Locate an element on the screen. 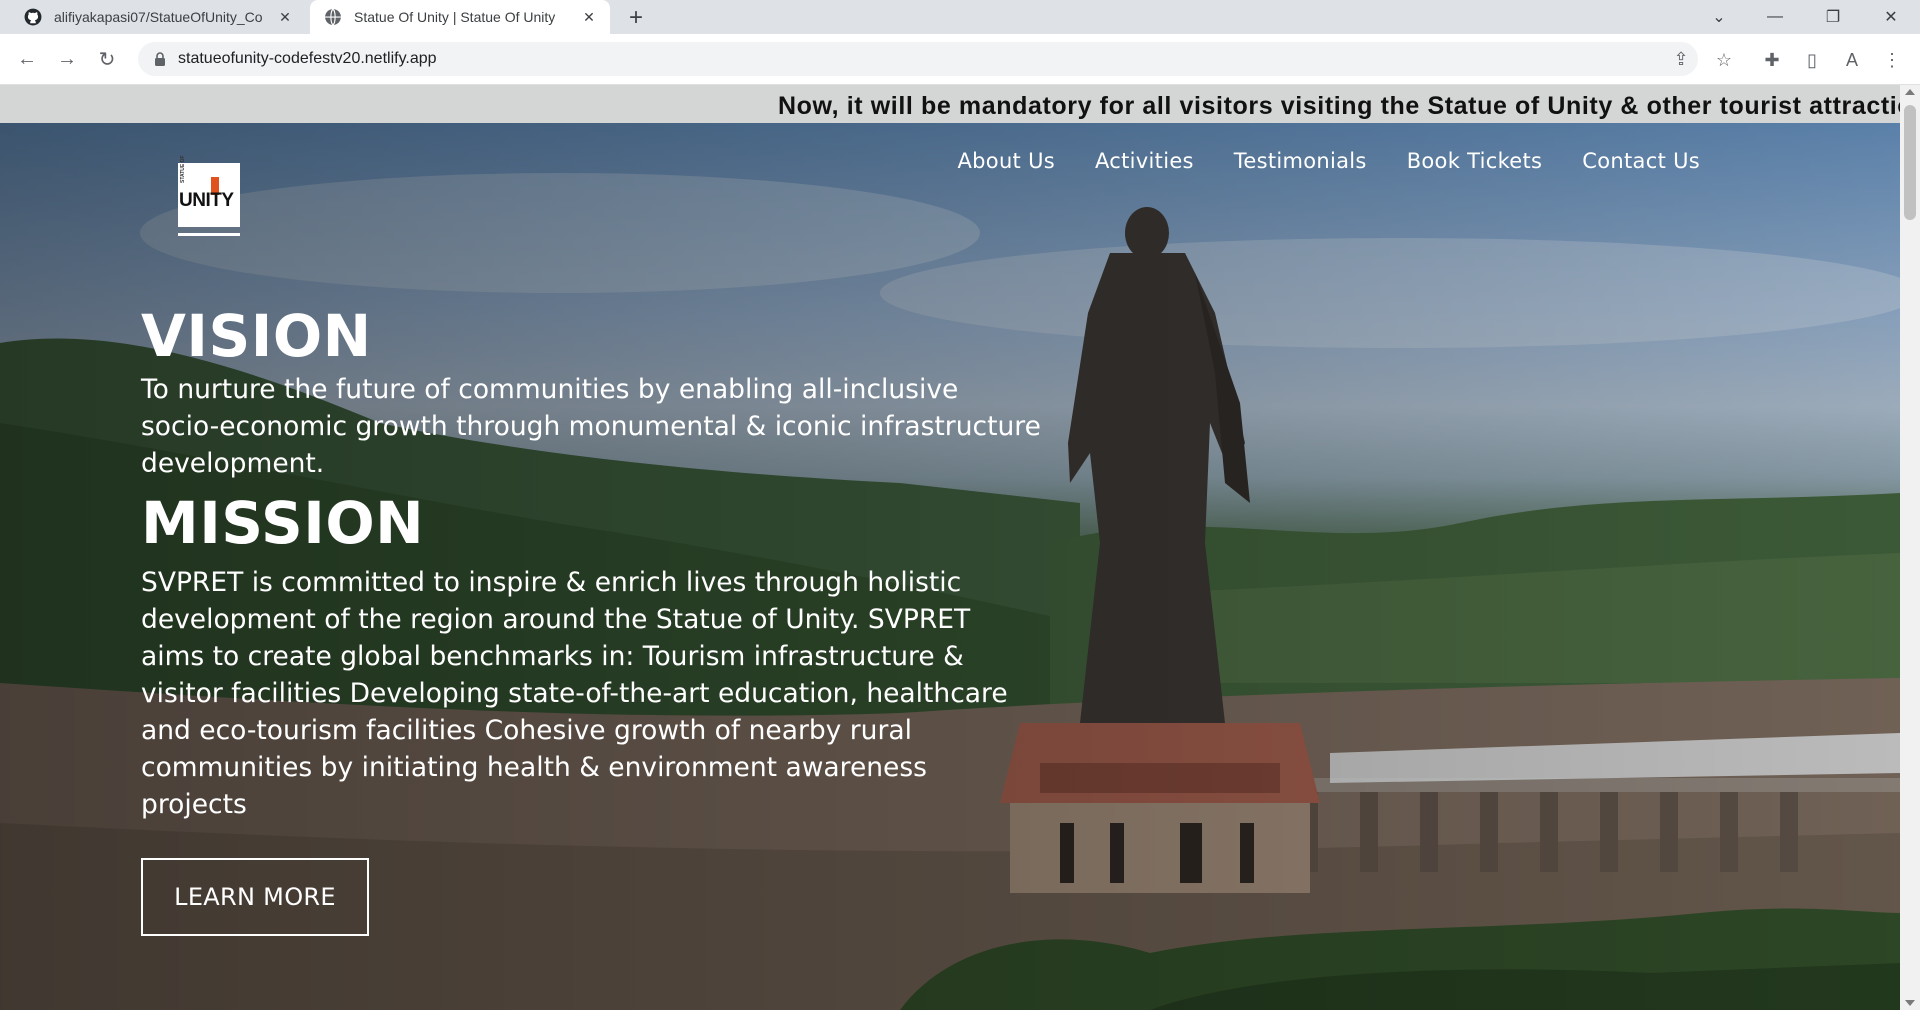 This screenshot has width=1920, height=1010. reload-icon: ↻ is located at coordinates (107, 59).